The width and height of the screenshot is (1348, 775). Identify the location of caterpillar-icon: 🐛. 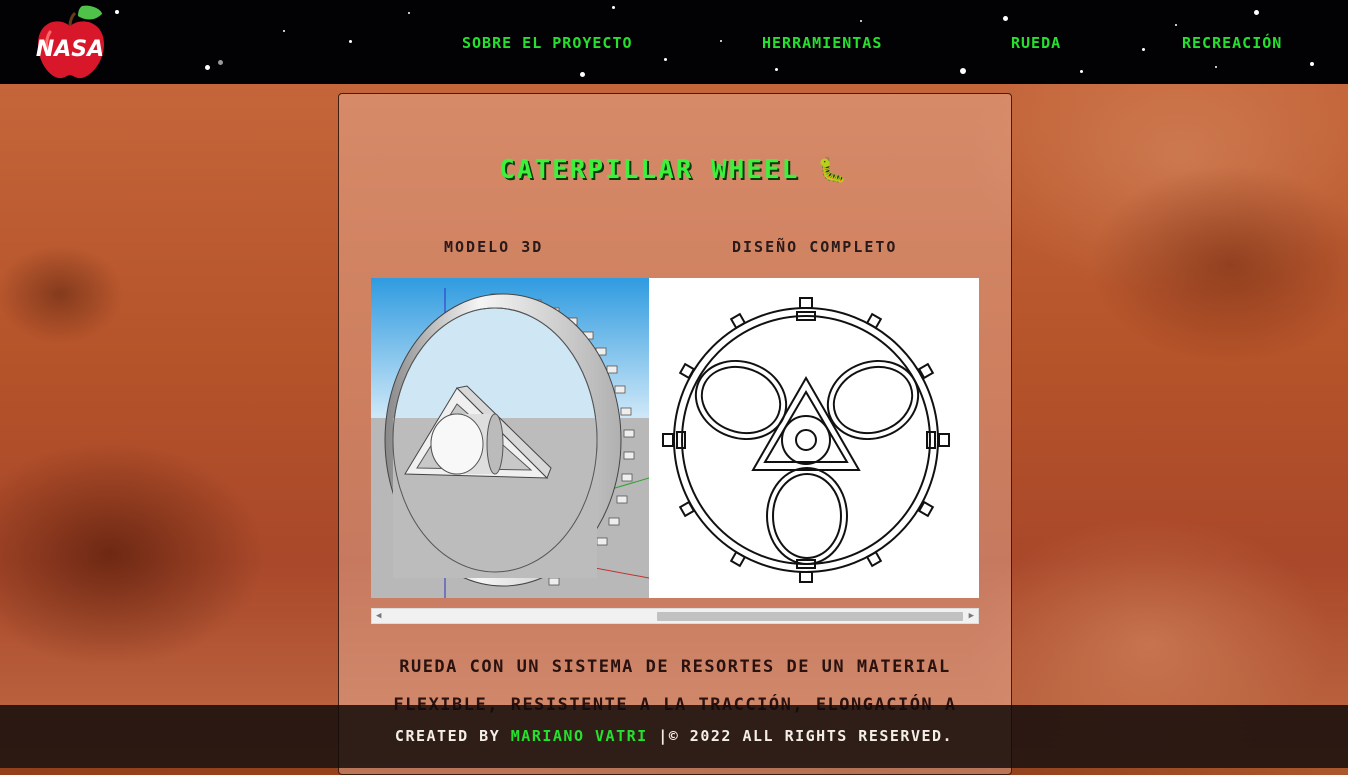
(832, 170).